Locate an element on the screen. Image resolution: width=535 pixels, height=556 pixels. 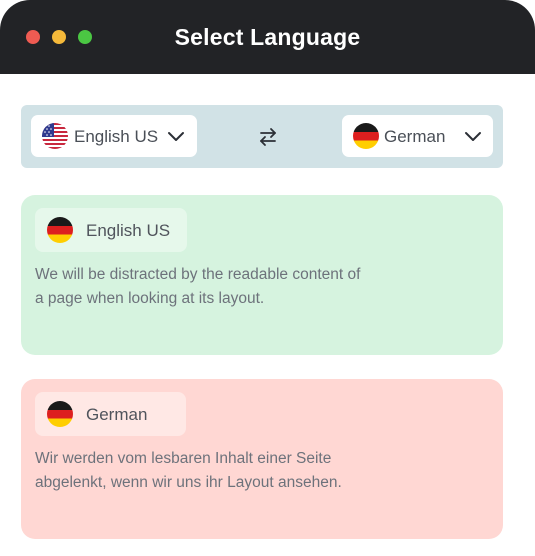
window-title: Select Language is located at coordinates (267, 37).